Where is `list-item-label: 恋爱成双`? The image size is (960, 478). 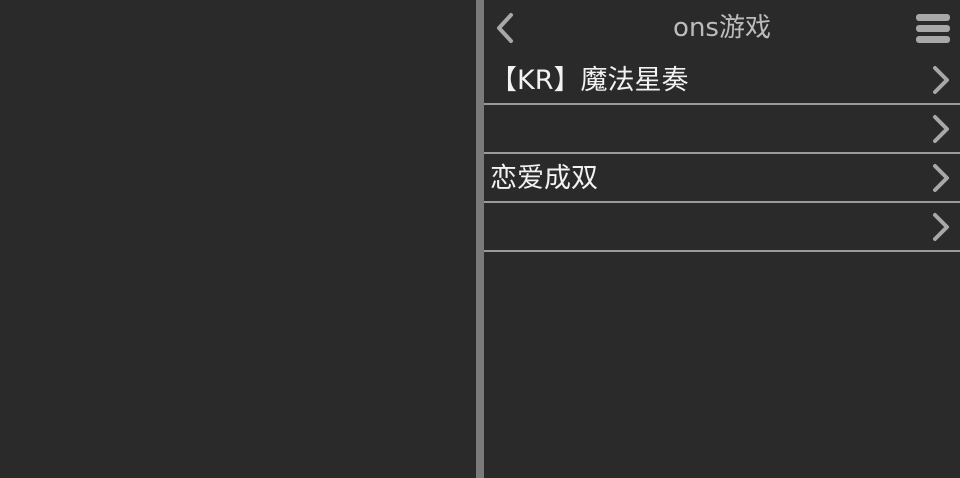 list-item-label: 恋爱成双 is located at coordinates (544, 178).